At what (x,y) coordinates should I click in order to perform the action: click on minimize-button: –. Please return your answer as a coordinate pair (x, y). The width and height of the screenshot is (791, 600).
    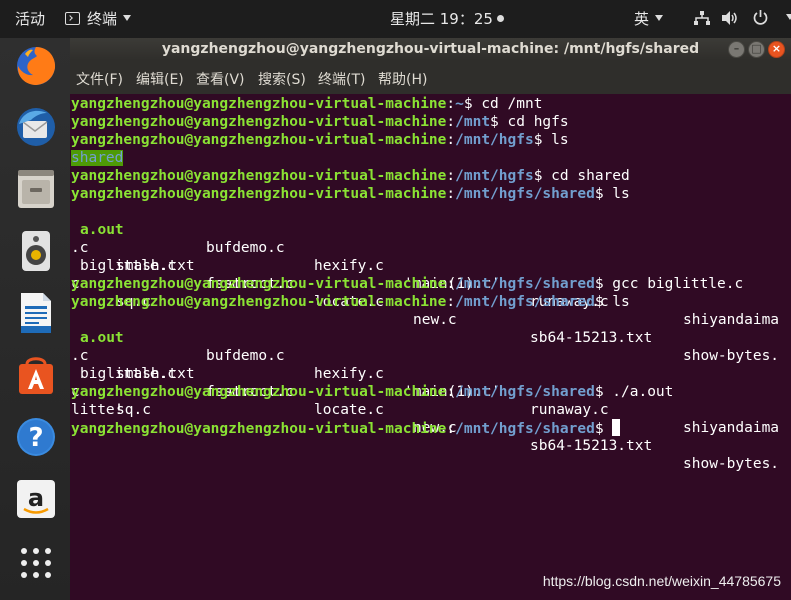
    Looking at the image, I should click on (736, 49).